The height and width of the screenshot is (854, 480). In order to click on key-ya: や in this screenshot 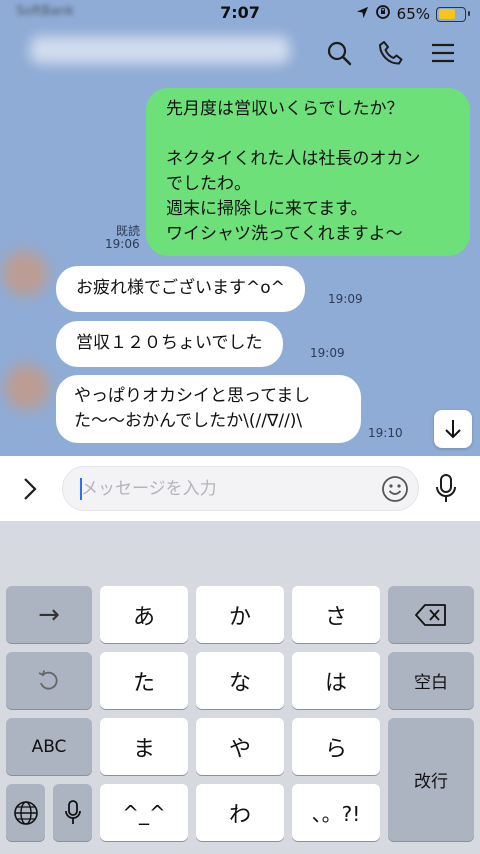, I will do `click(240, 746)`.